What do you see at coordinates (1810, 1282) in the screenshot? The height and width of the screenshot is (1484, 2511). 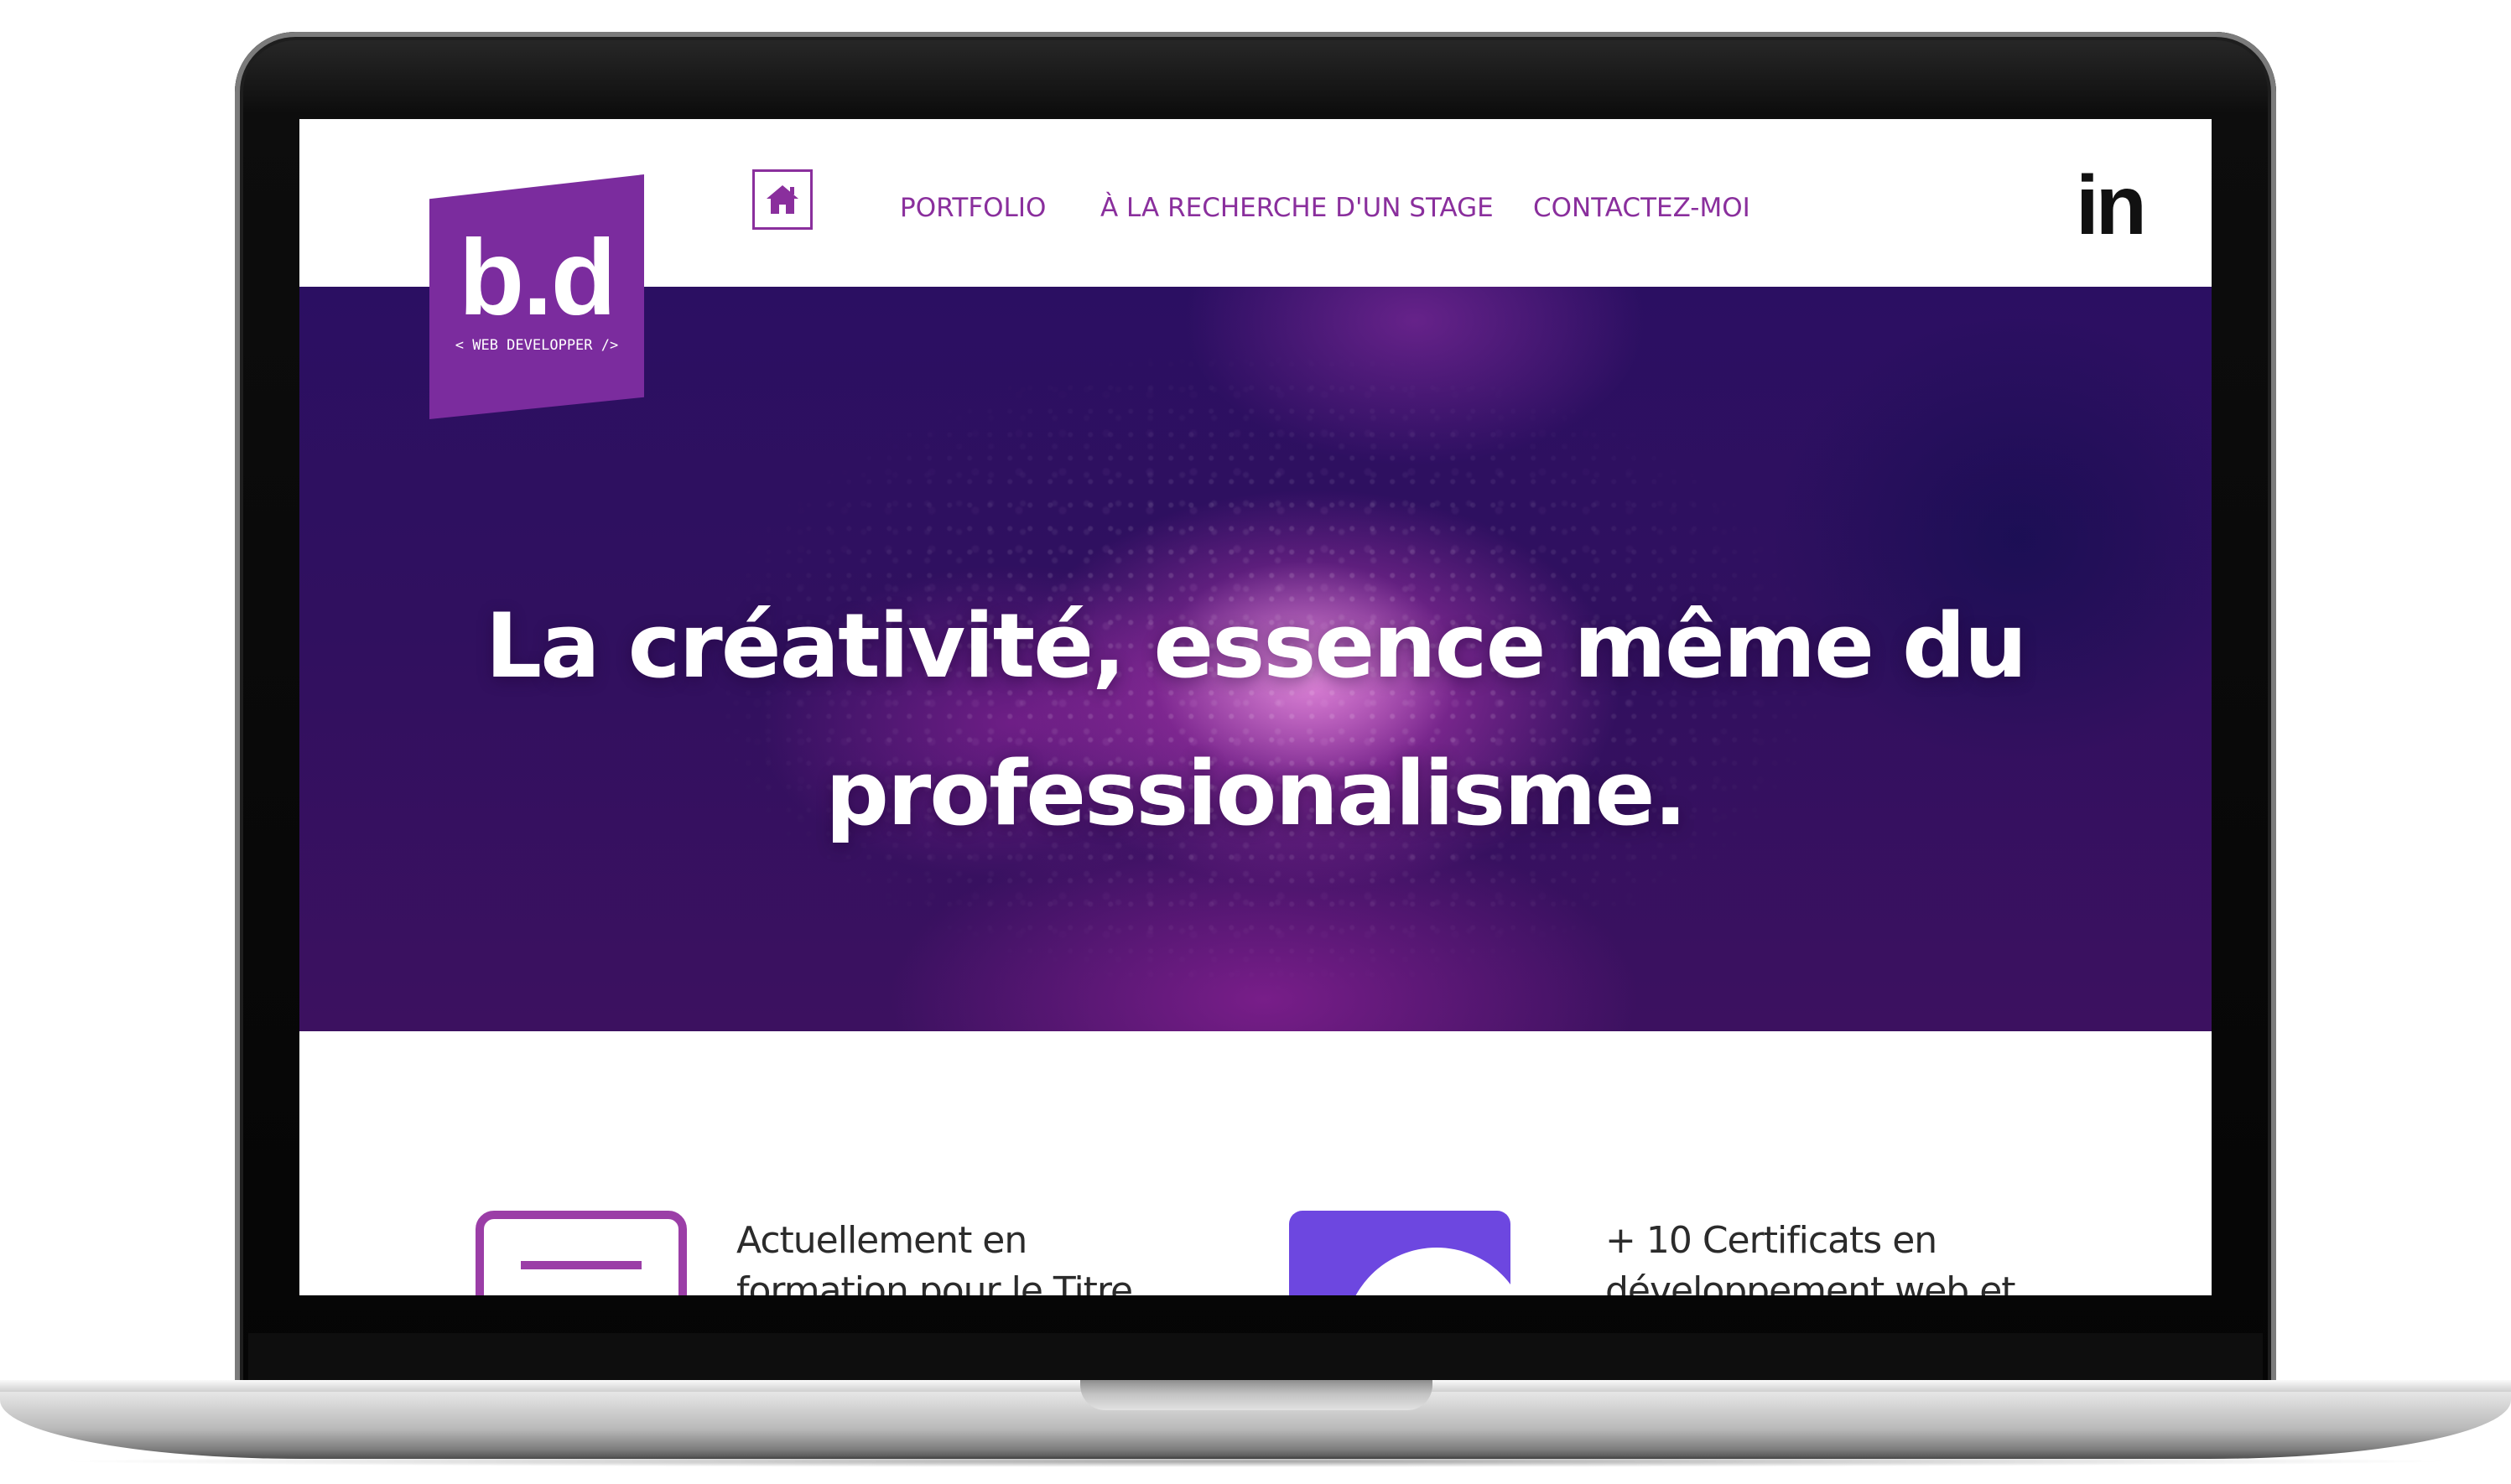 I see `feature-certificates-line-2: développement web et` at bounding box center [1810, 1282].